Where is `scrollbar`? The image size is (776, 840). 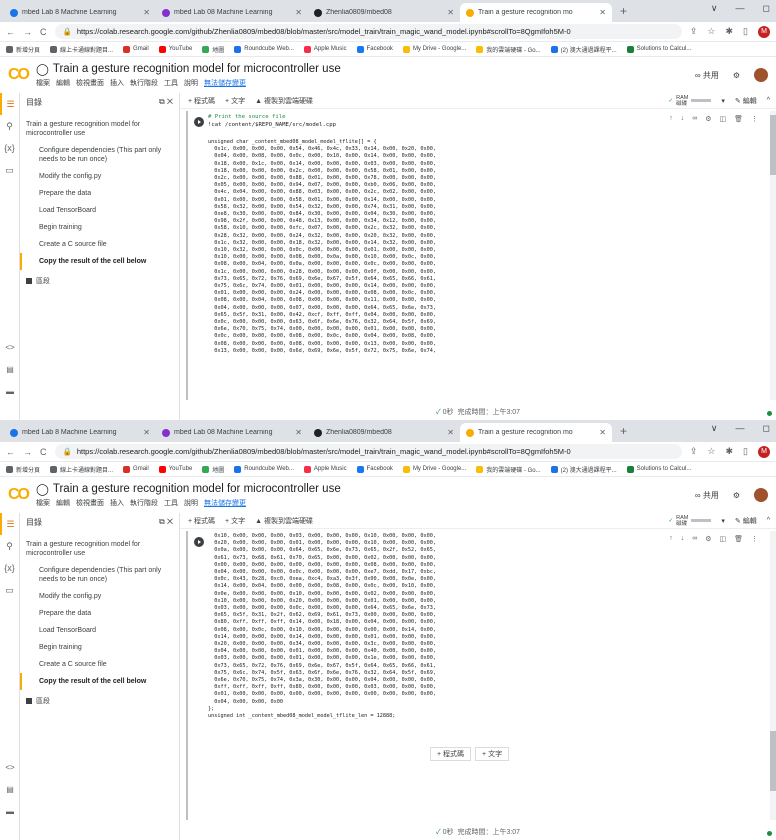
scrollbar is located at coordinates (773, 255).